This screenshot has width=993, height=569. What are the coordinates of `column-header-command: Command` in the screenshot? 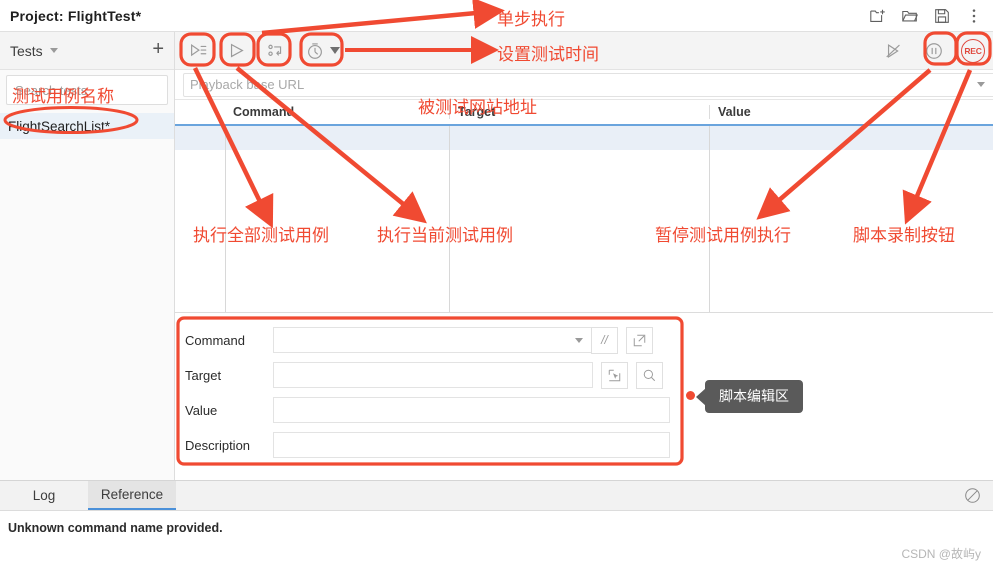 It's located at (264, 112).